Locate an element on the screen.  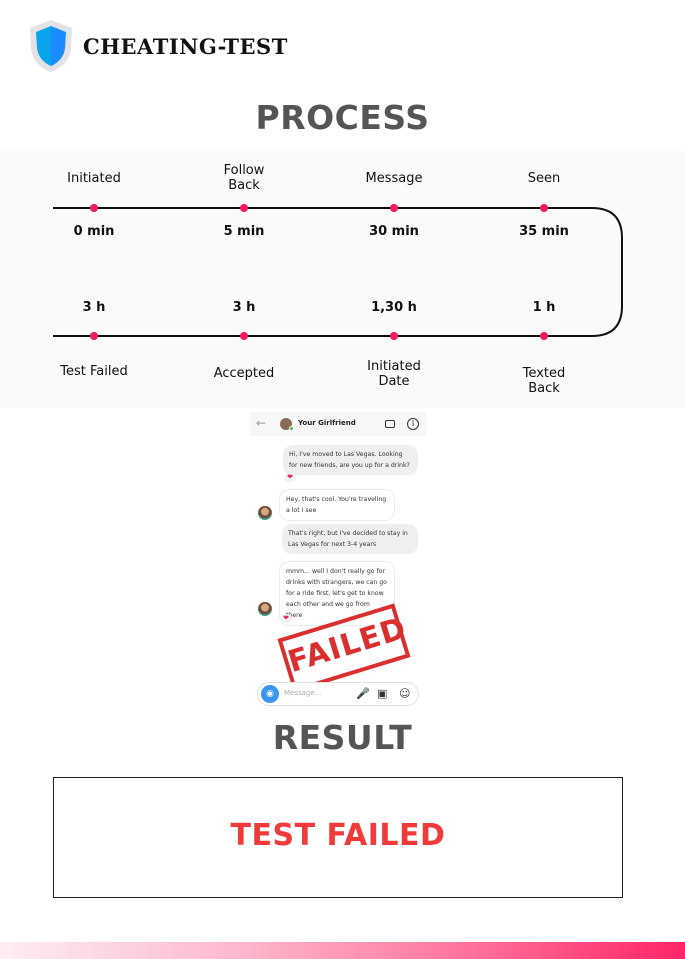
contact-name: Your Girlfriend is located at coordinates (327, 423).